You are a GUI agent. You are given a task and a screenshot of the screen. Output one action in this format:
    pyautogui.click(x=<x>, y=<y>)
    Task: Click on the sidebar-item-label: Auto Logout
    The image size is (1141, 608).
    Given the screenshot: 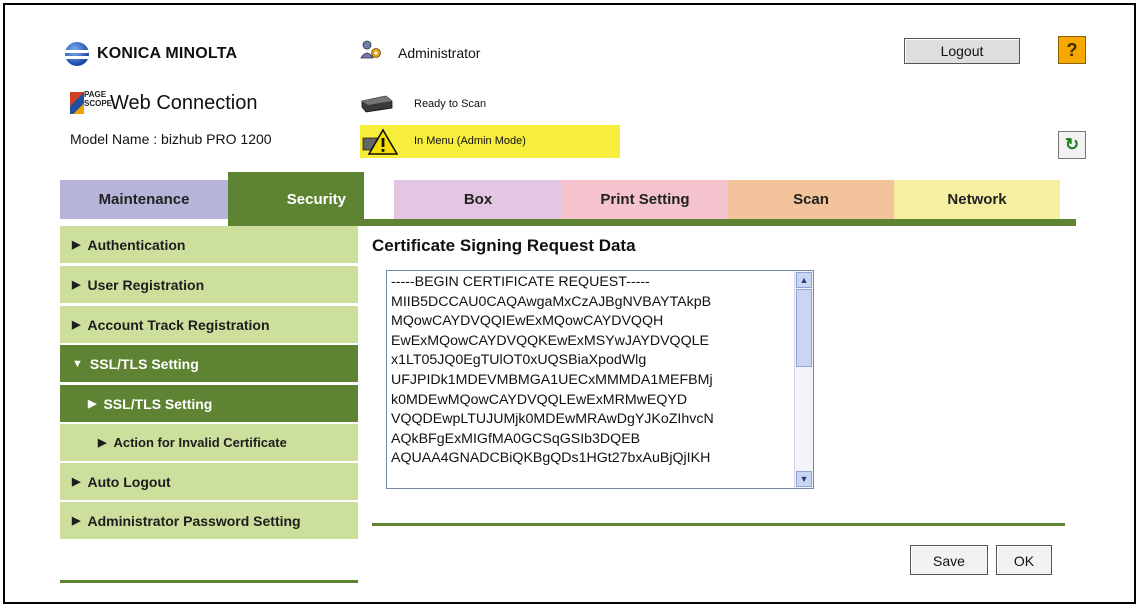 What is the action you would take?
    pyautogui.click(x=129, y=481)
    